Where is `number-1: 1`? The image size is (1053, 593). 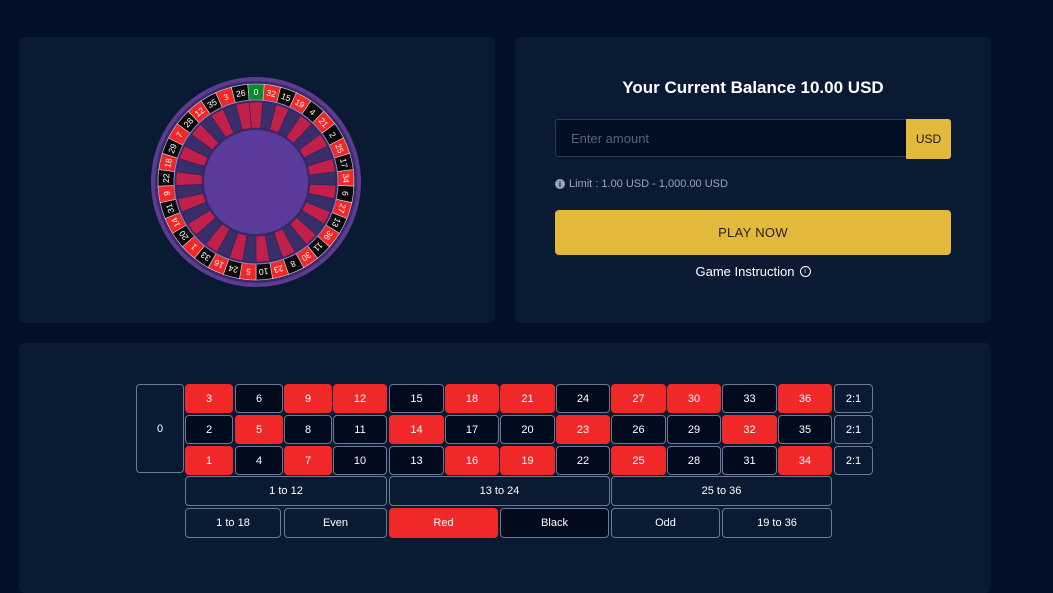
number-1: 1 is located at coordinates (209, 460).